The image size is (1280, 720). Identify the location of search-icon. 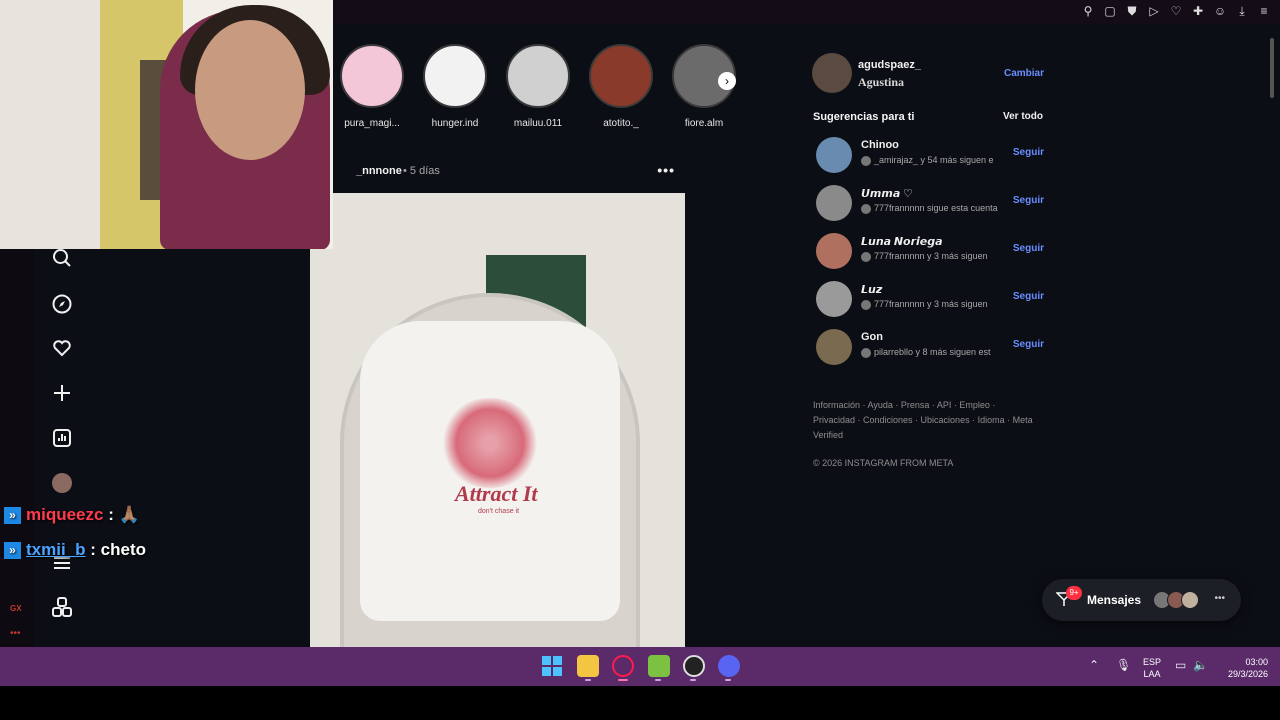
(62, 260).